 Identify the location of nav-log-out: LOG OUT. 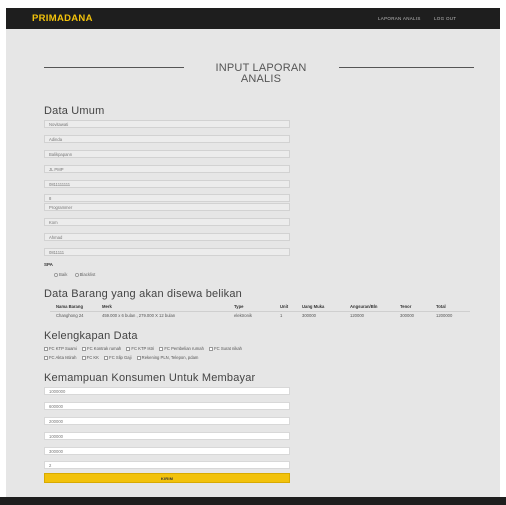
(445, 18).